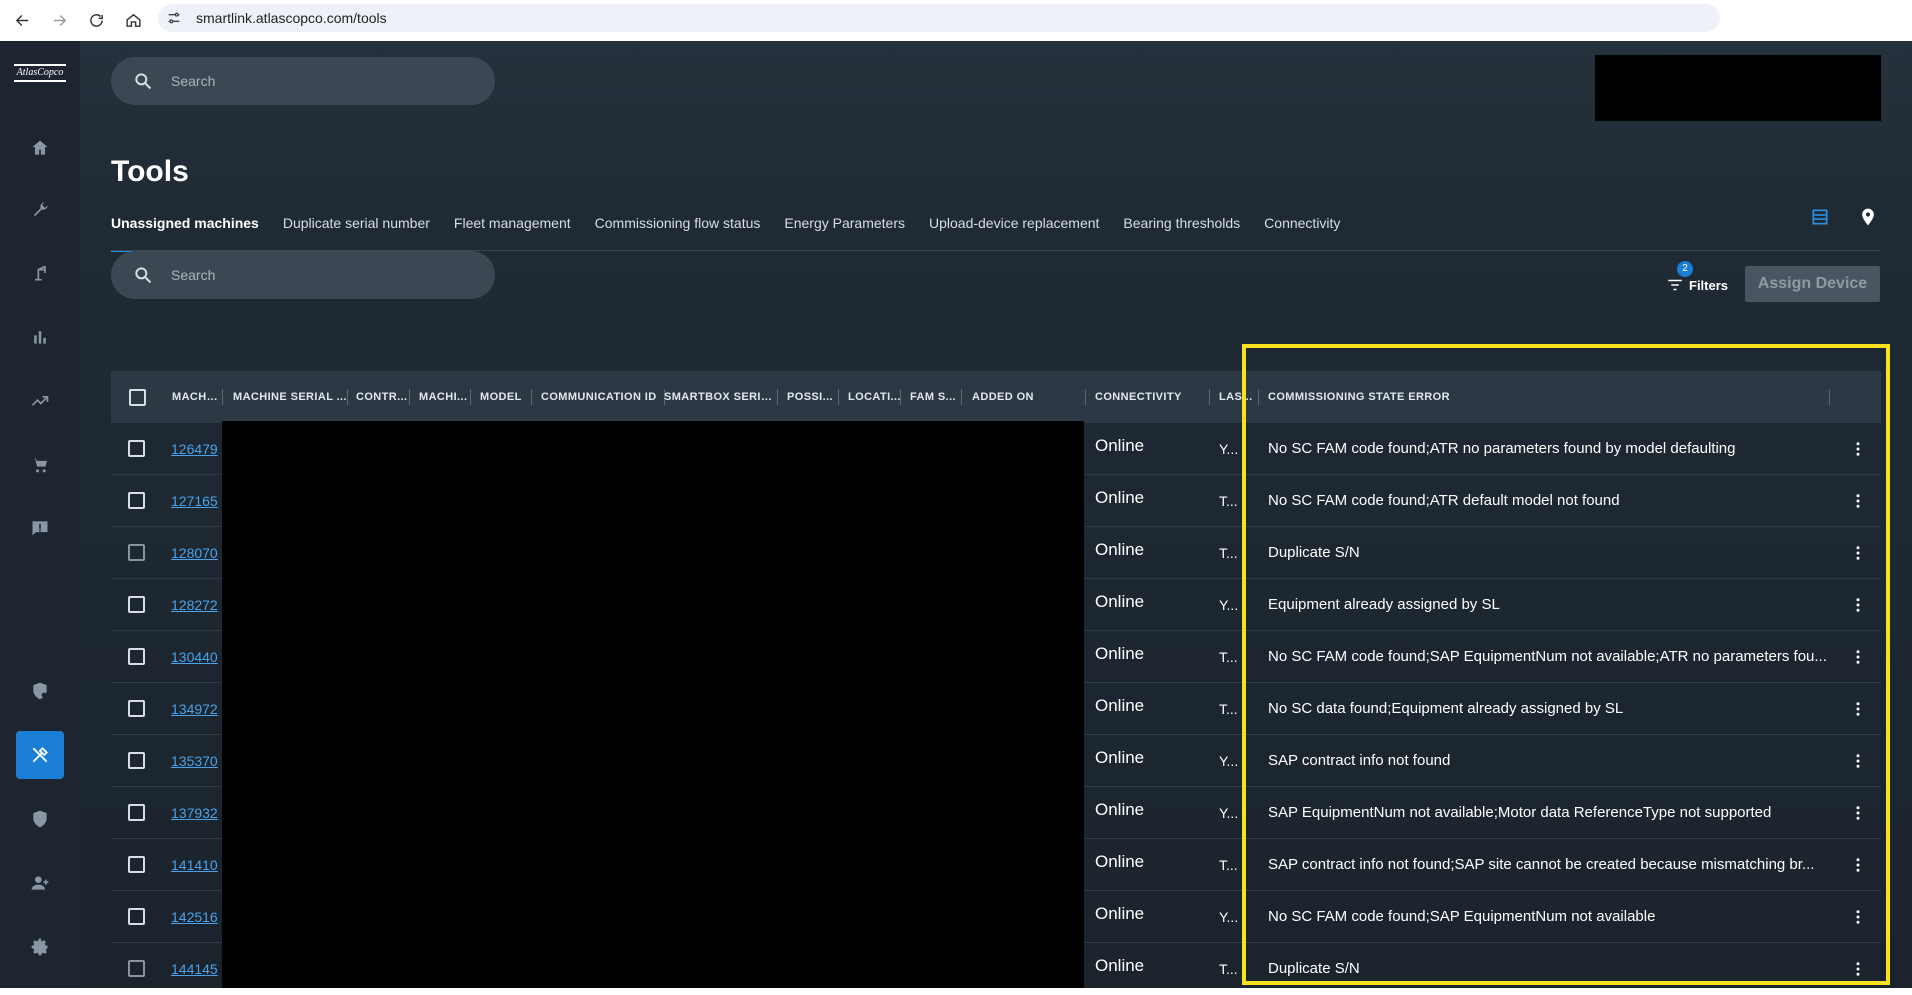  Describe the element at coordinates (185, 232) in the screenshot. I see `tab-unassigned-machines: Unassigned machines` at that location.